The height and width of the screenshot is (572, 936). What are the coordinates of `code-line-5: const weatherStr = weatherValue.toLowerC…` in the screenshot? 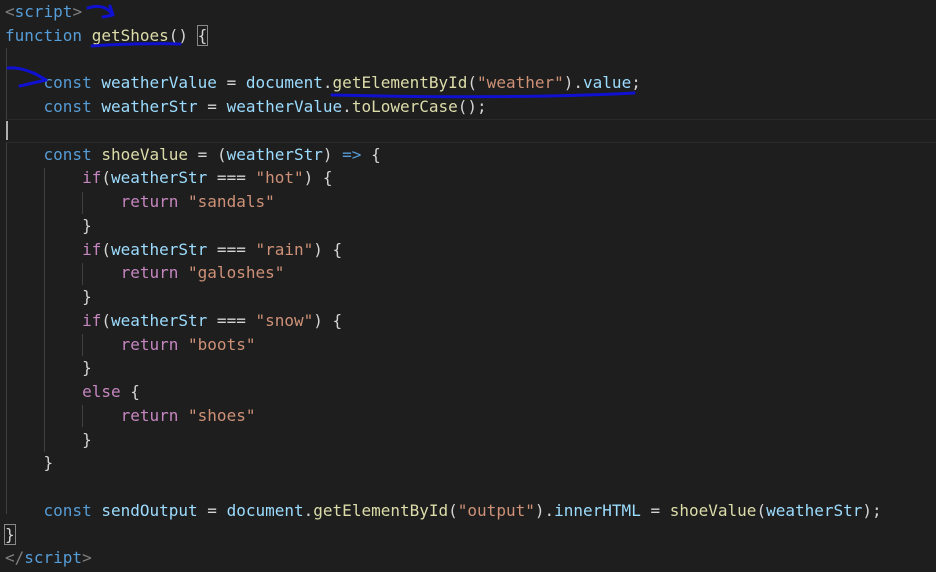 It's located at (470, 107).